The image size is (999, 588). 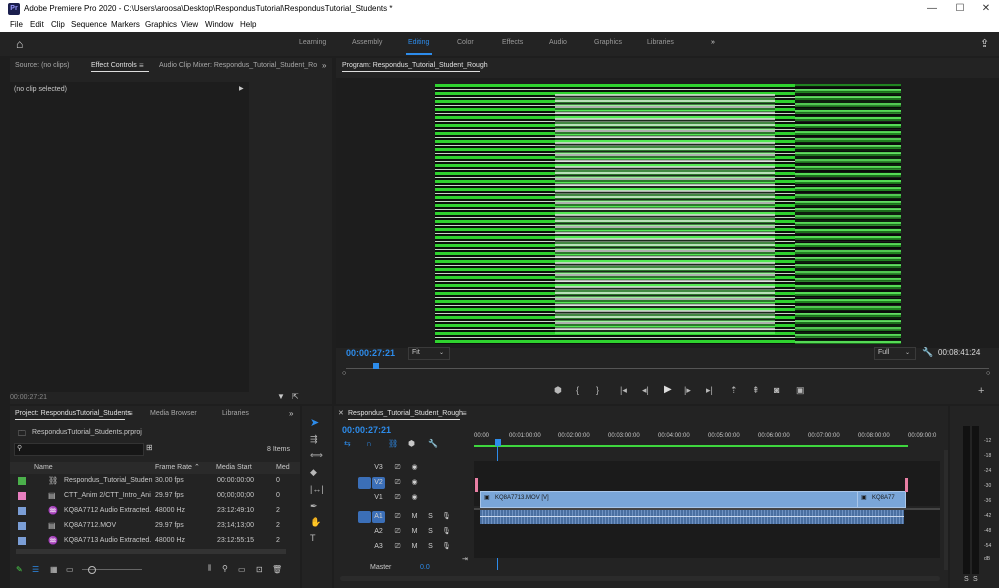 What do you see at coordinates (341, 413) in the screenshot?
I see `timeline-close-icon: ✕` at bounding box center [341, 413].